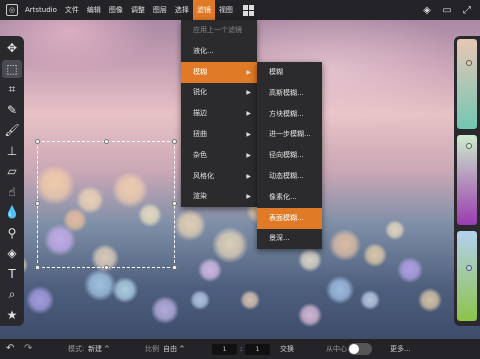 The height and width of the screenshot is (359, 480). I want to click on selection-handle-top, so click(106, 141).